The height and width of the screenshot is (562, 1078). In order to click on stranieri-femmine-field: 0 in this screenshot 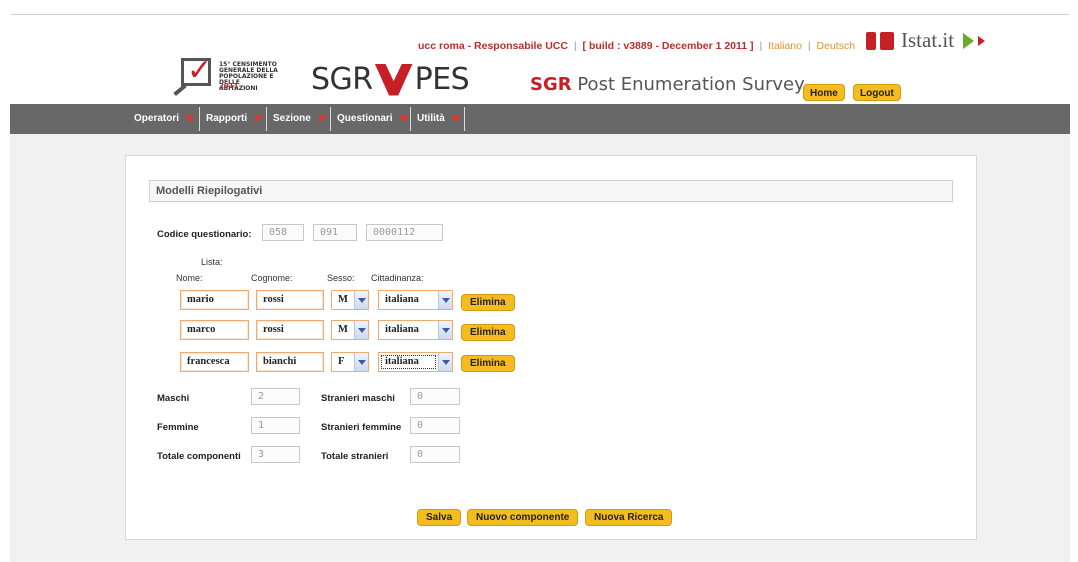, I will do `click(435, 425)`.